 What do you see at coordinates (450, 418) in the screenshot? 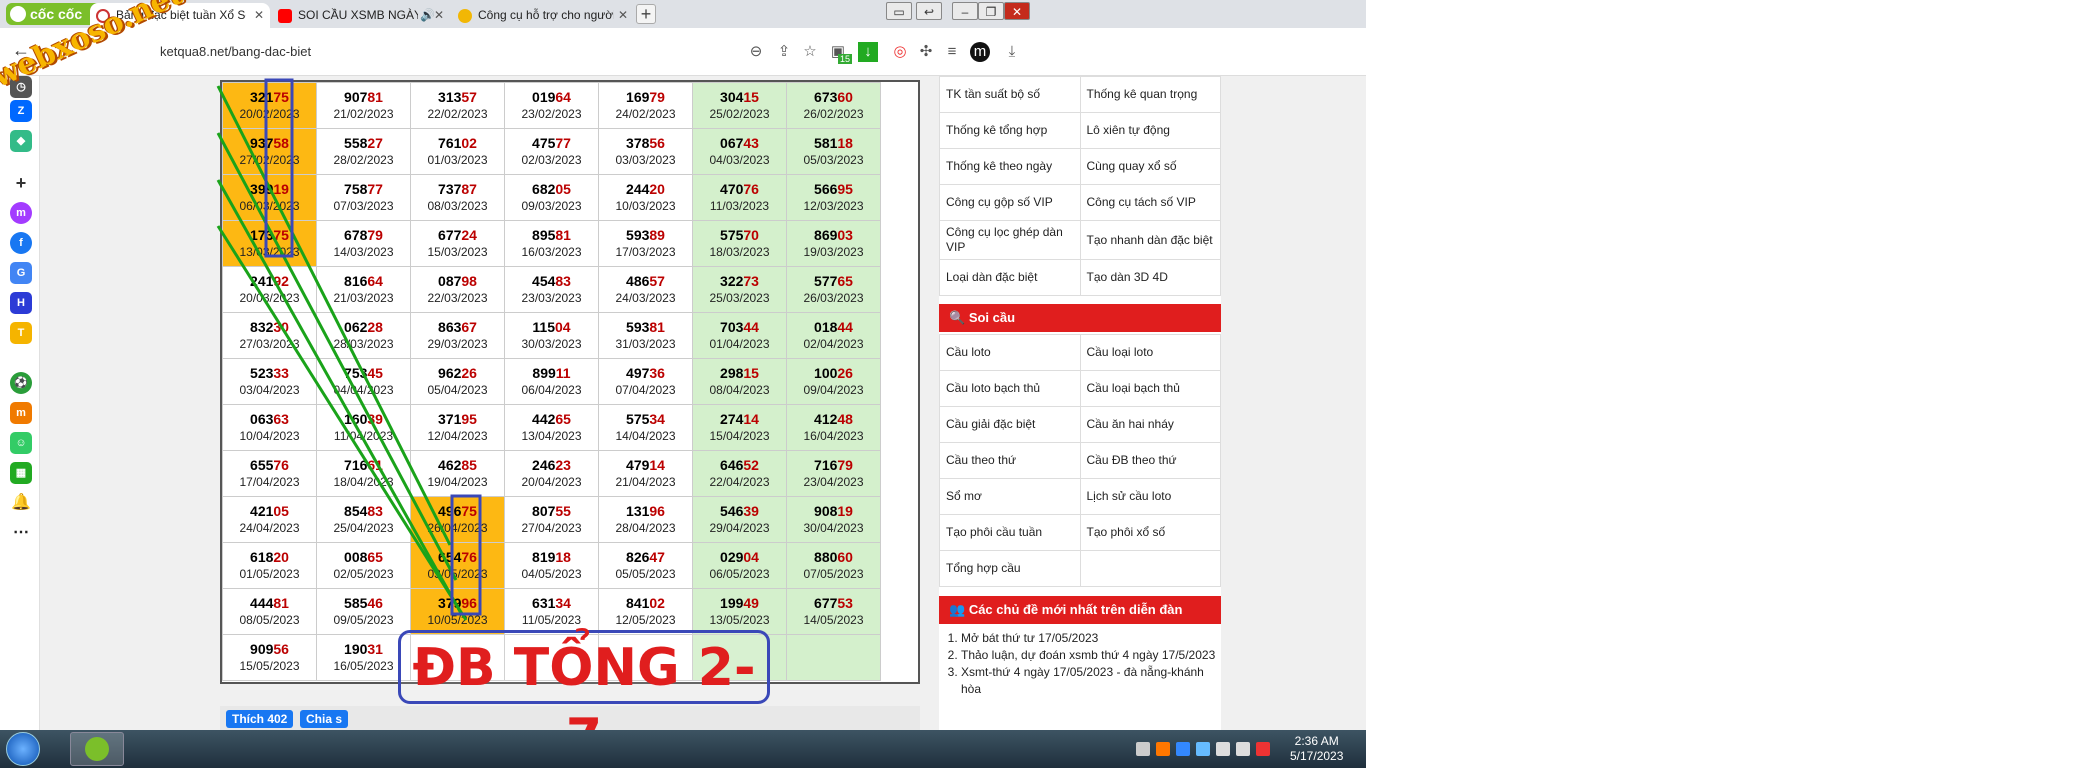
I see `number-prefix: 371` at bounding box center [450, 418].